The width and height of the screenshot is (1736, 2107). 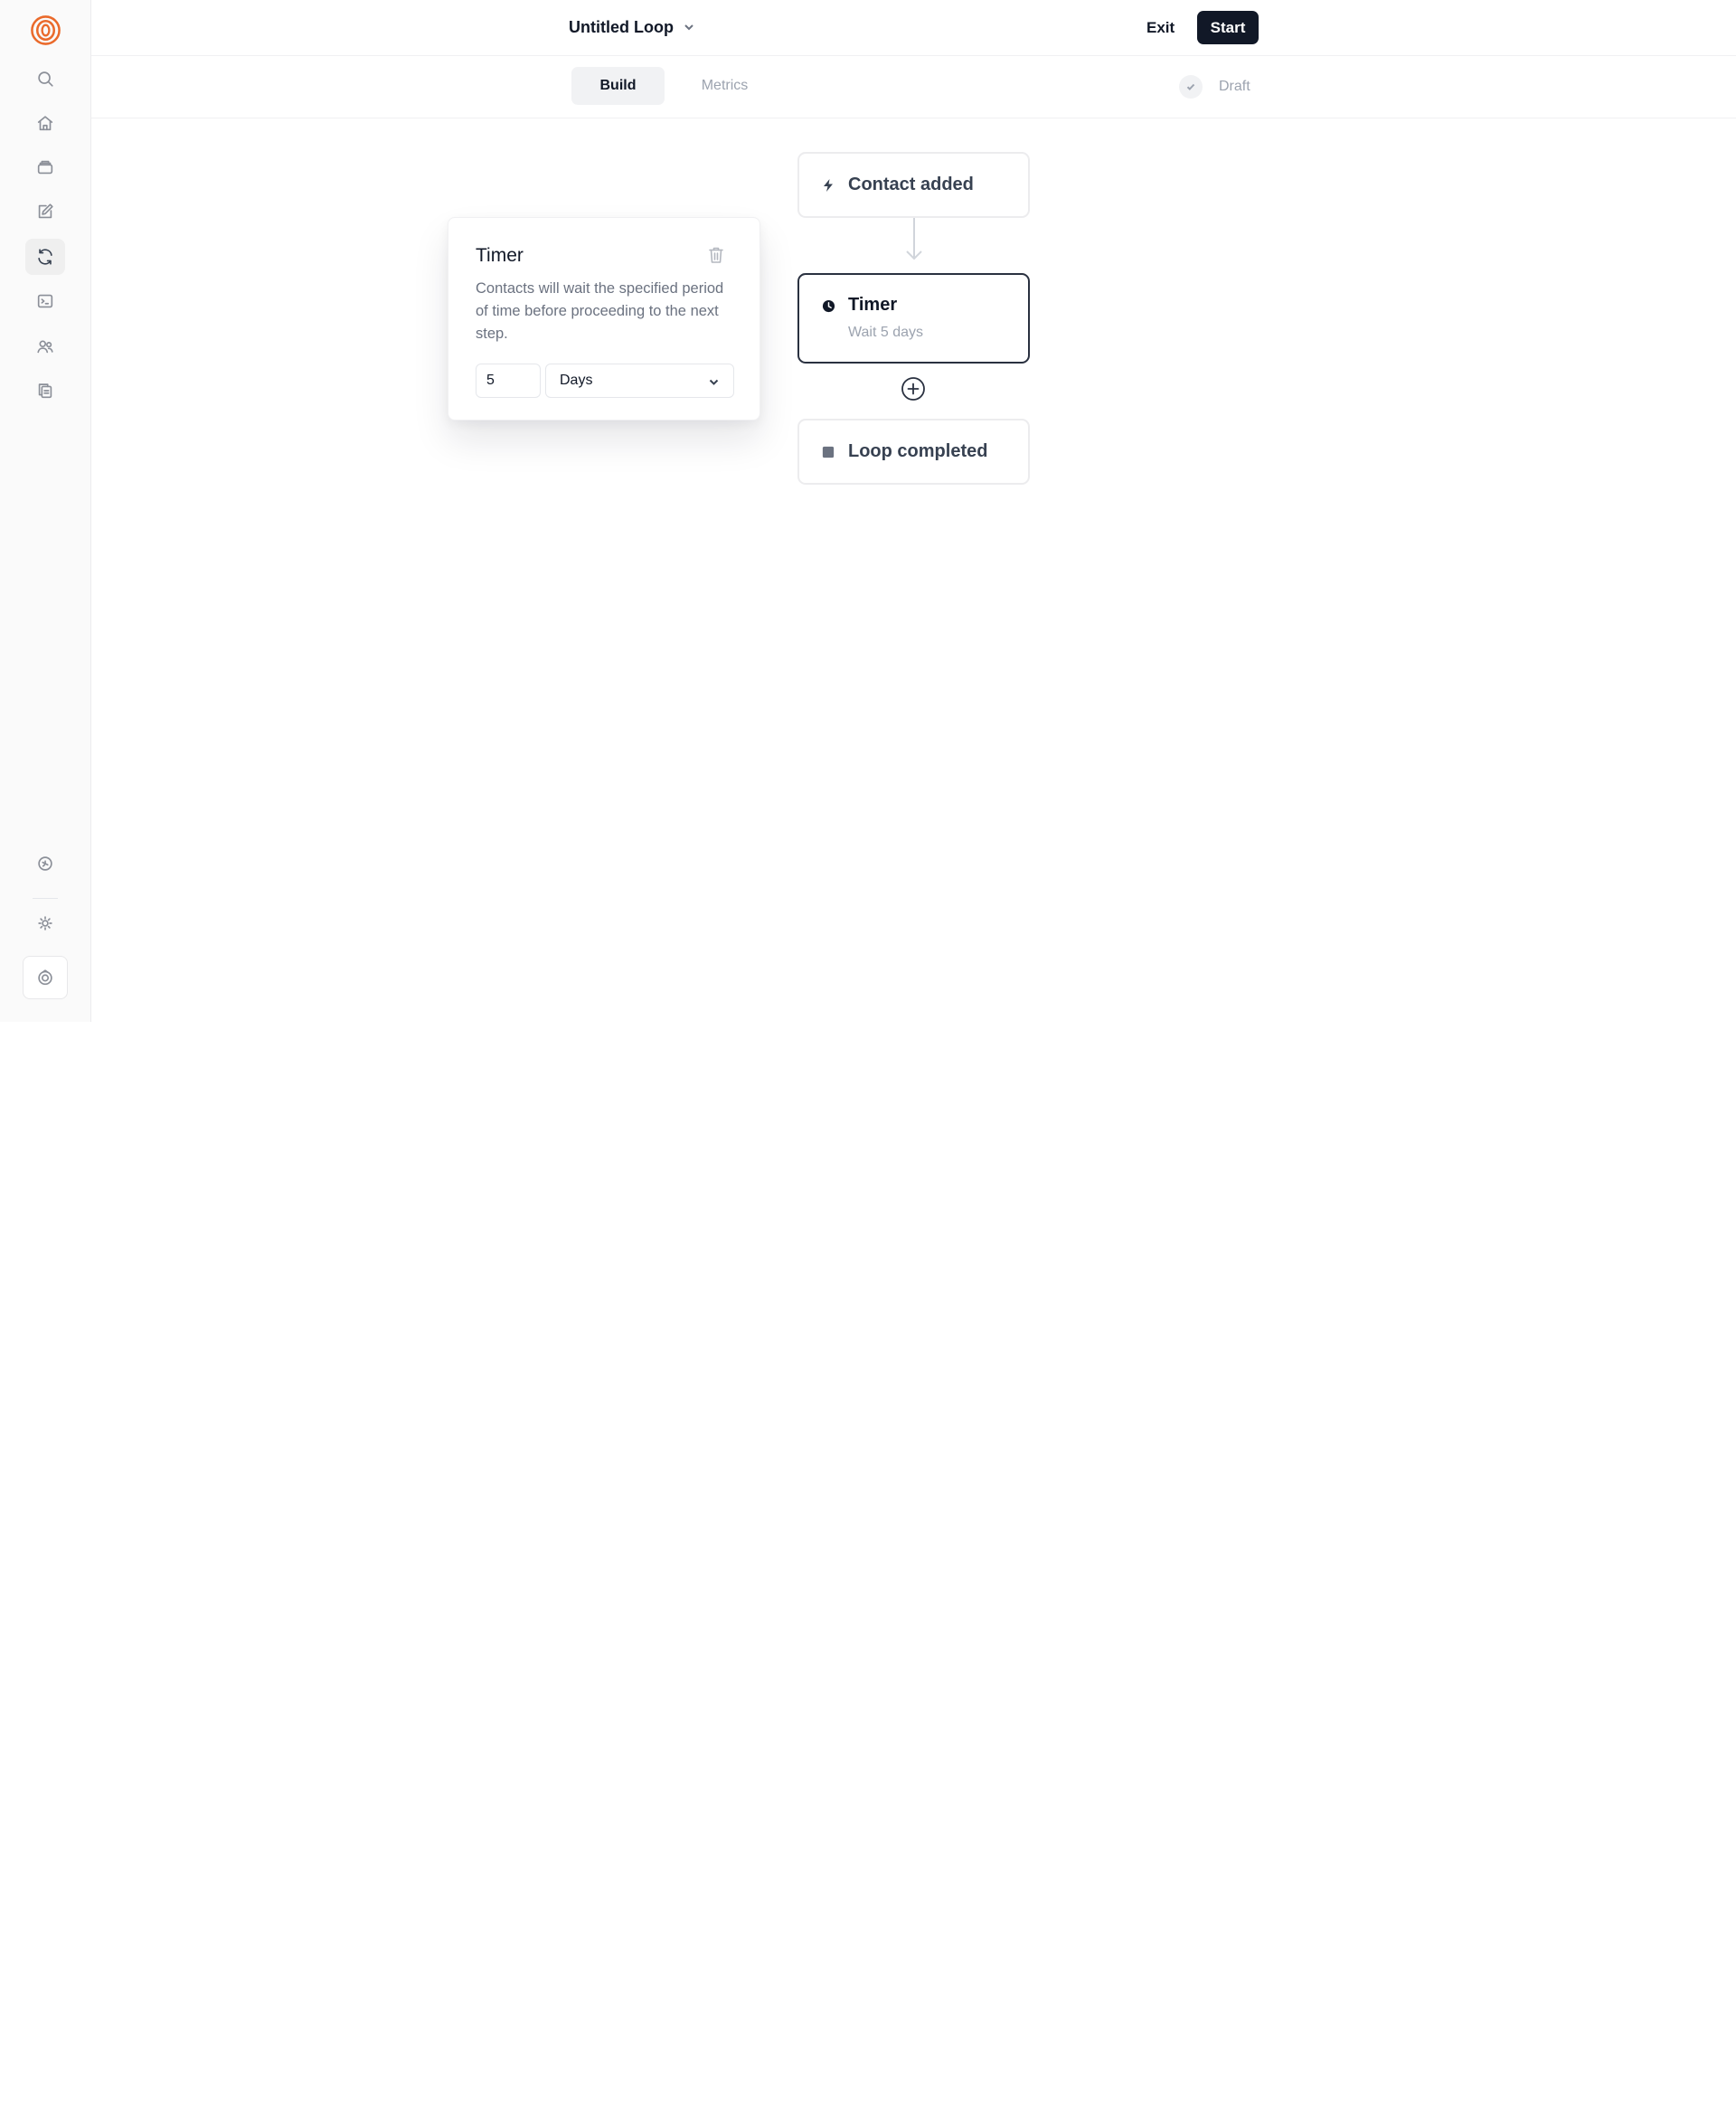 I want to click on timer-node-subtitle: Wait 5 days, so click(x=886, y=332).